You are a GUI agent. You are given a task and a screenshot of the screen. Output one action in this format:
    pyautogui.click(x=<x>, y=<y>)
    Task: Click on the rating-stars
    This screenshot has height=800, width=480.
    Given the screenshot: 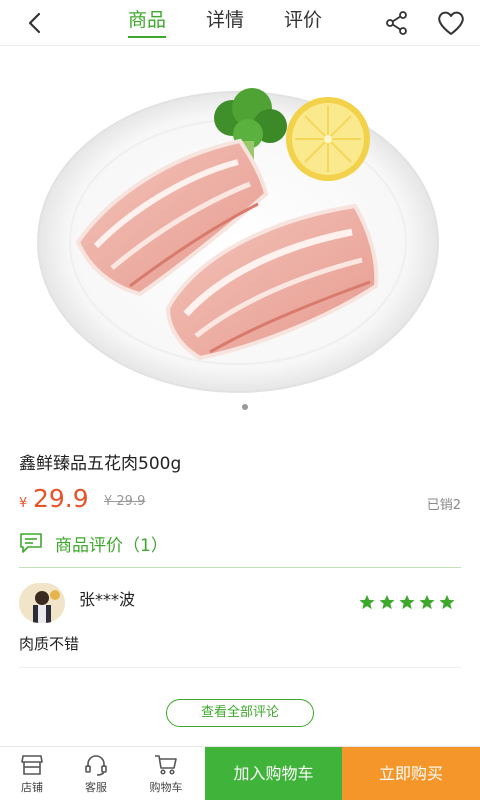 What is the action you would take?
    pyautogui.click(x=406, y=602)
    